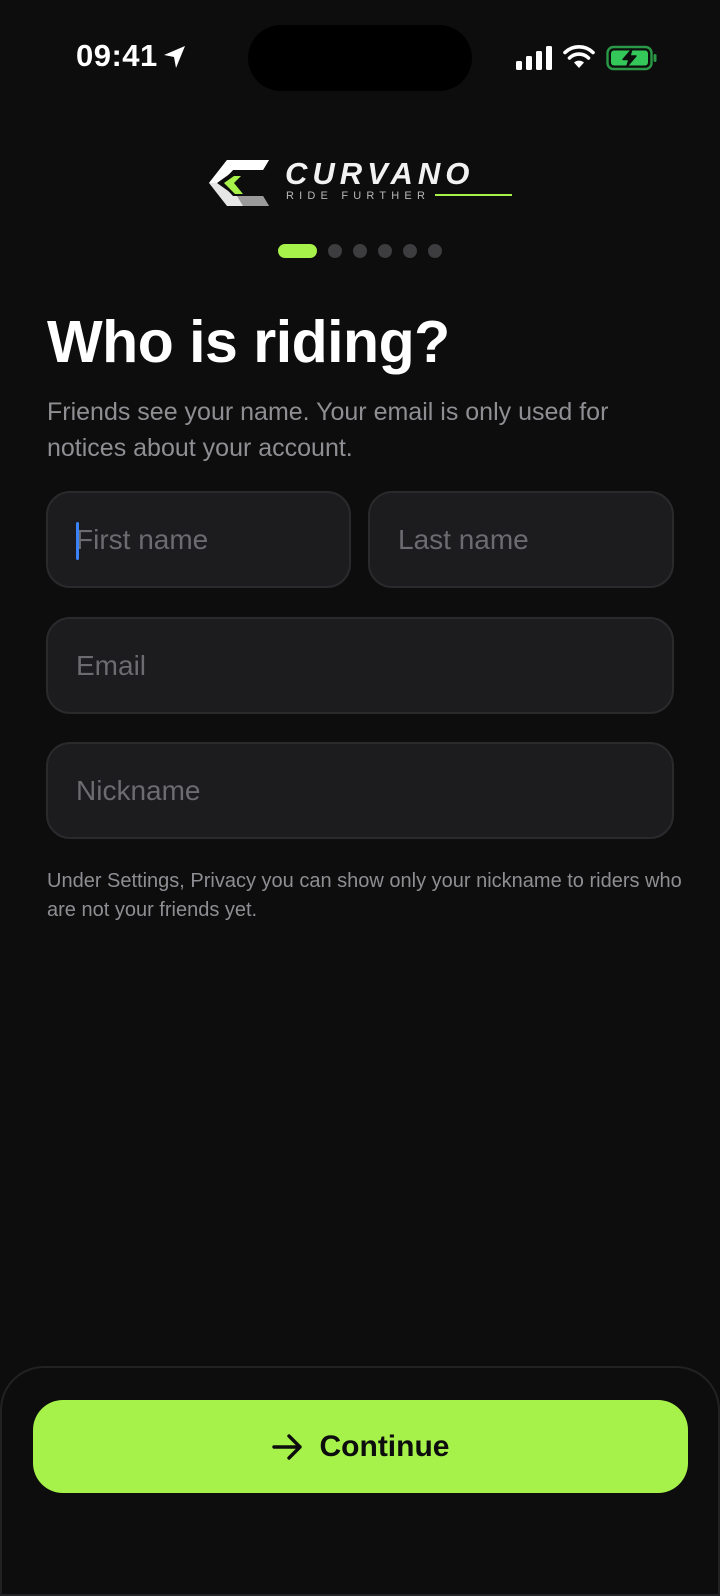  I want to click on location-arrow-icon, so click(174, 57).